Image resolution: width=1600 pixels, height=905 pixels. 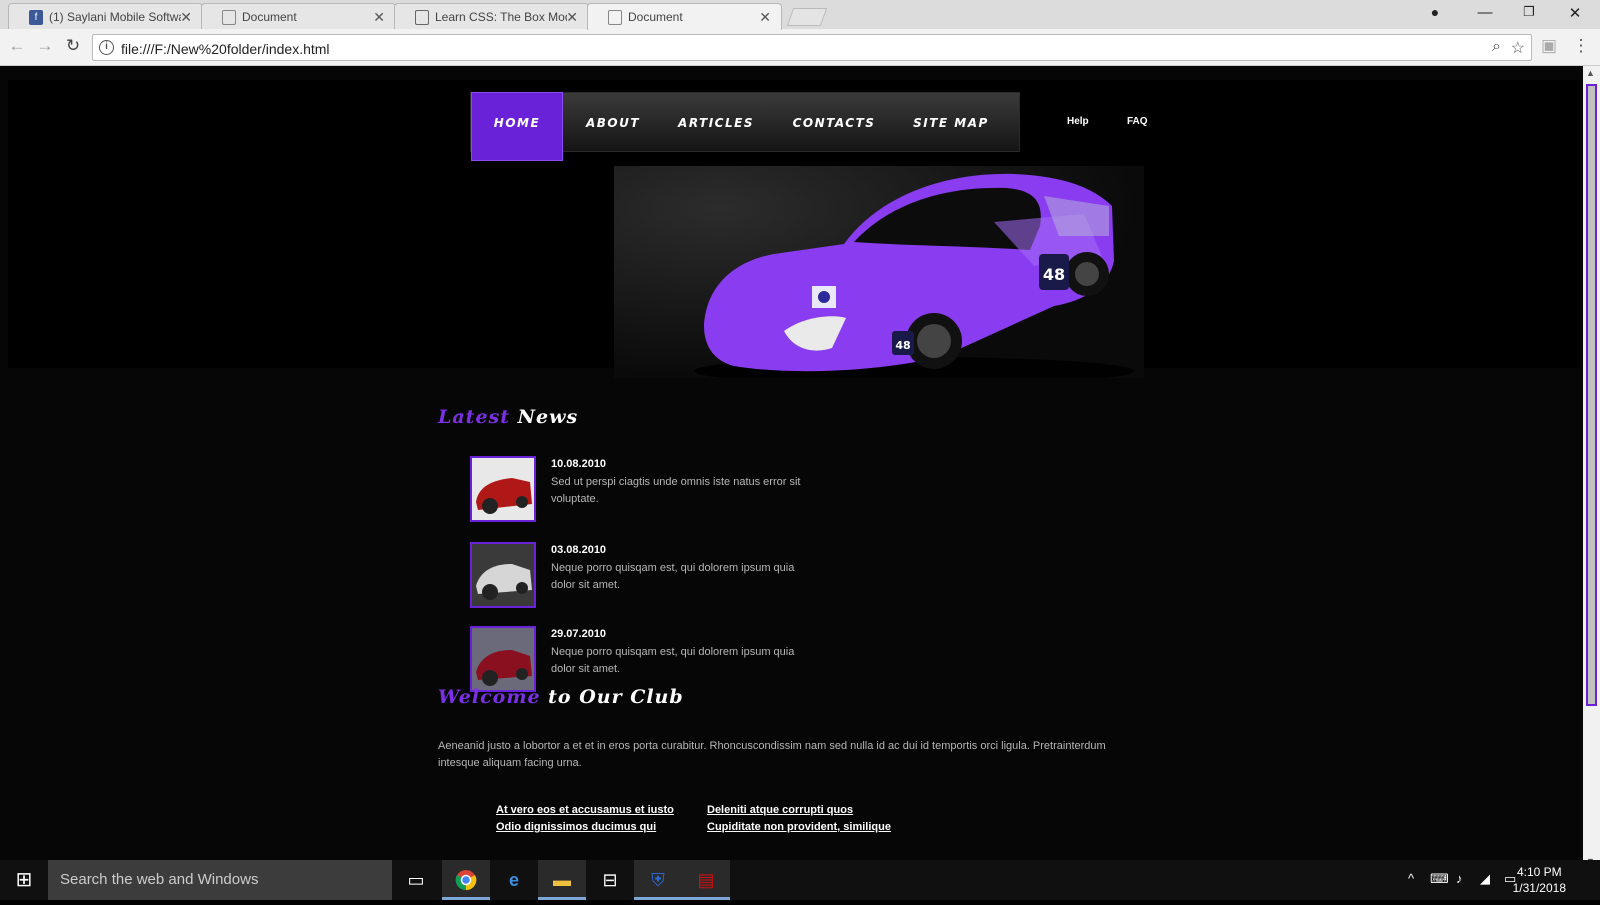 What do you see at coordinates (416, 880) in the screenshot?
I see `task-view-icon: ▭` at bounding box center [416, 880].